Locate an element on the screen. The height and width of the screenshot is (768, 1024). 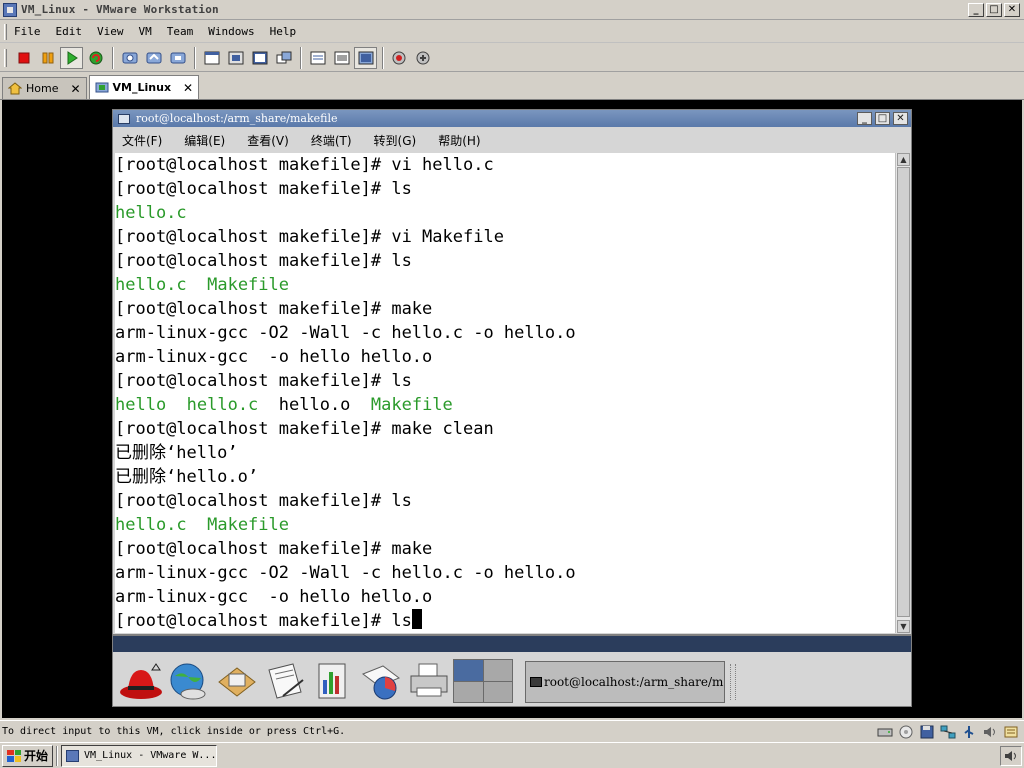
revert-snapshot-icon is located at coordinates (153, 58).